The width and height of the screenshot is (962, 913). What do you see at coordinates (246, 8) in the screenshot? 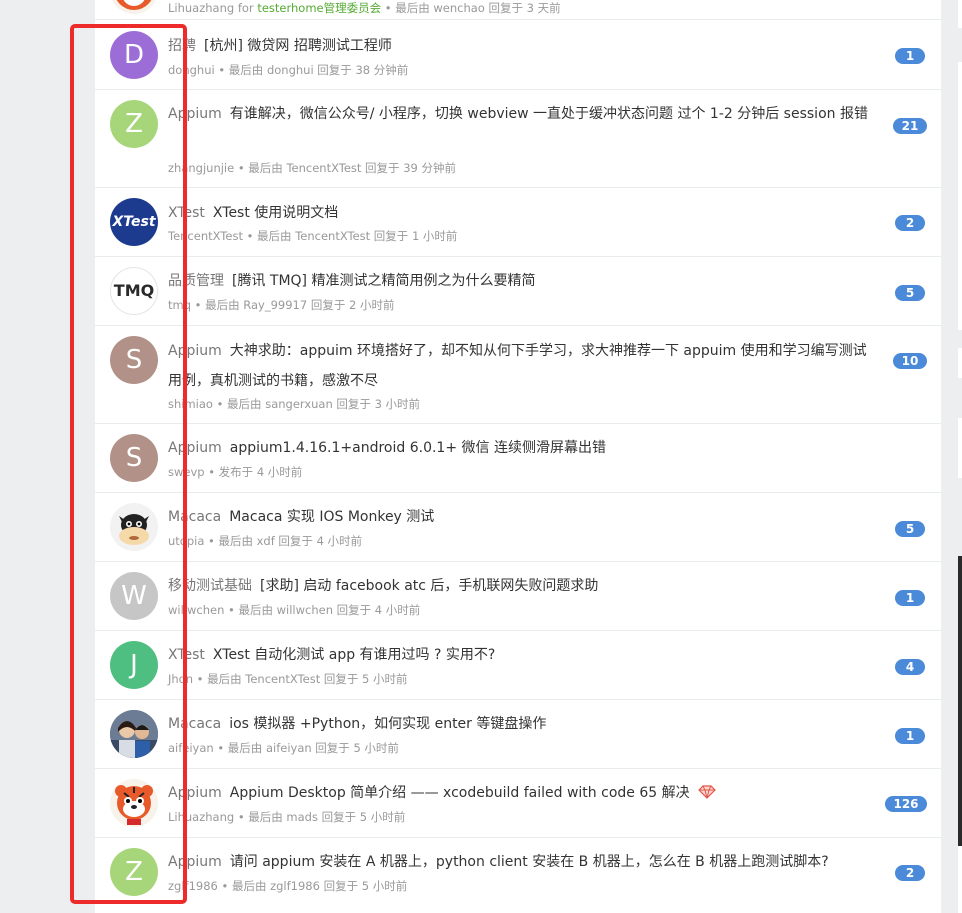
I see `meta-for: for` at bounding box center [246, 8].